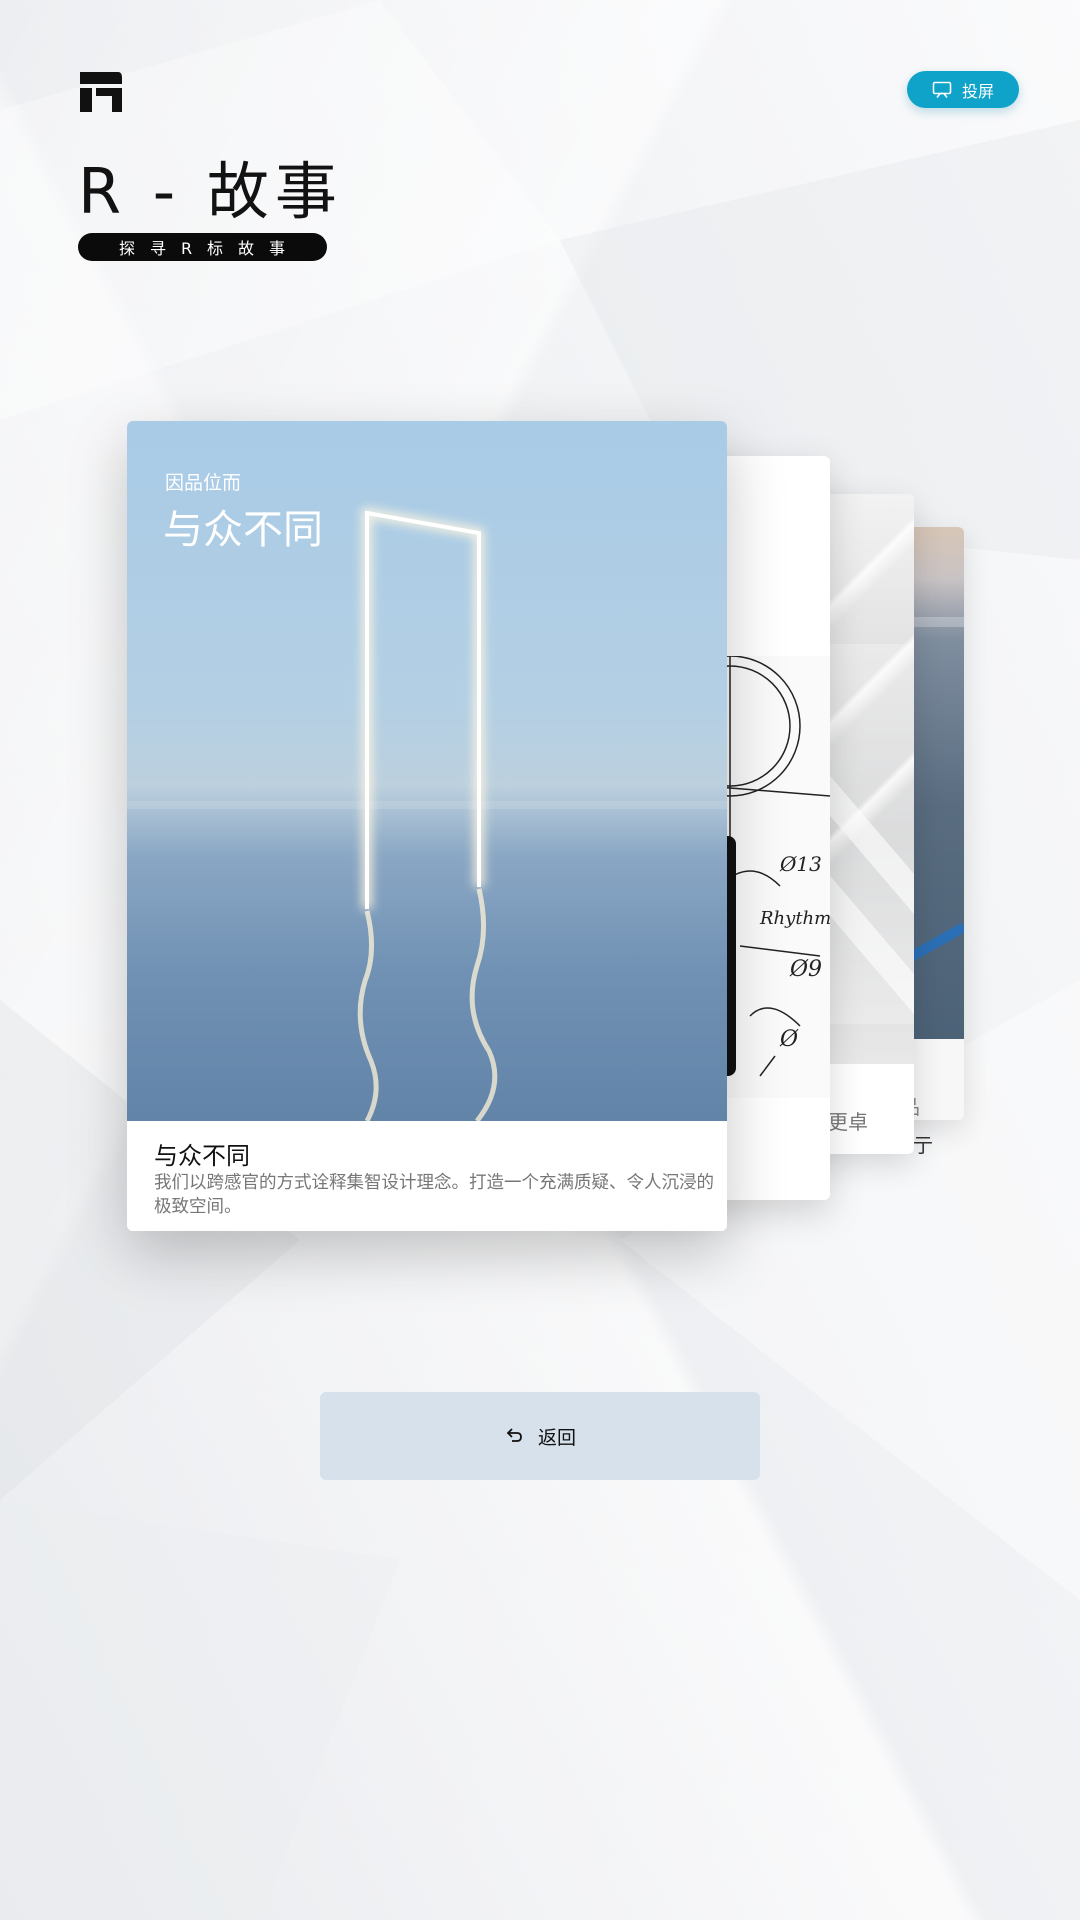 This screenshot has height=1920, width=1080. I want to click on card-image-title: 与众不同, so click(243, 530).